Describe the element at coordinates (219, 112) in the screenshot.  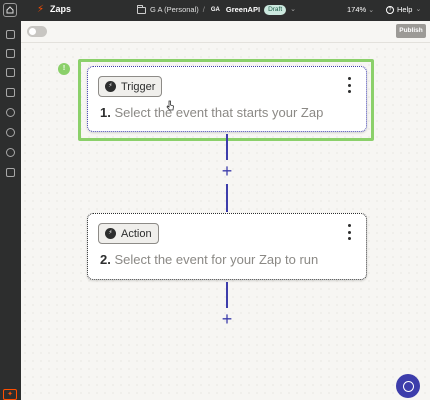
I see `step-text: Select the event that starts your Zap` at that location.